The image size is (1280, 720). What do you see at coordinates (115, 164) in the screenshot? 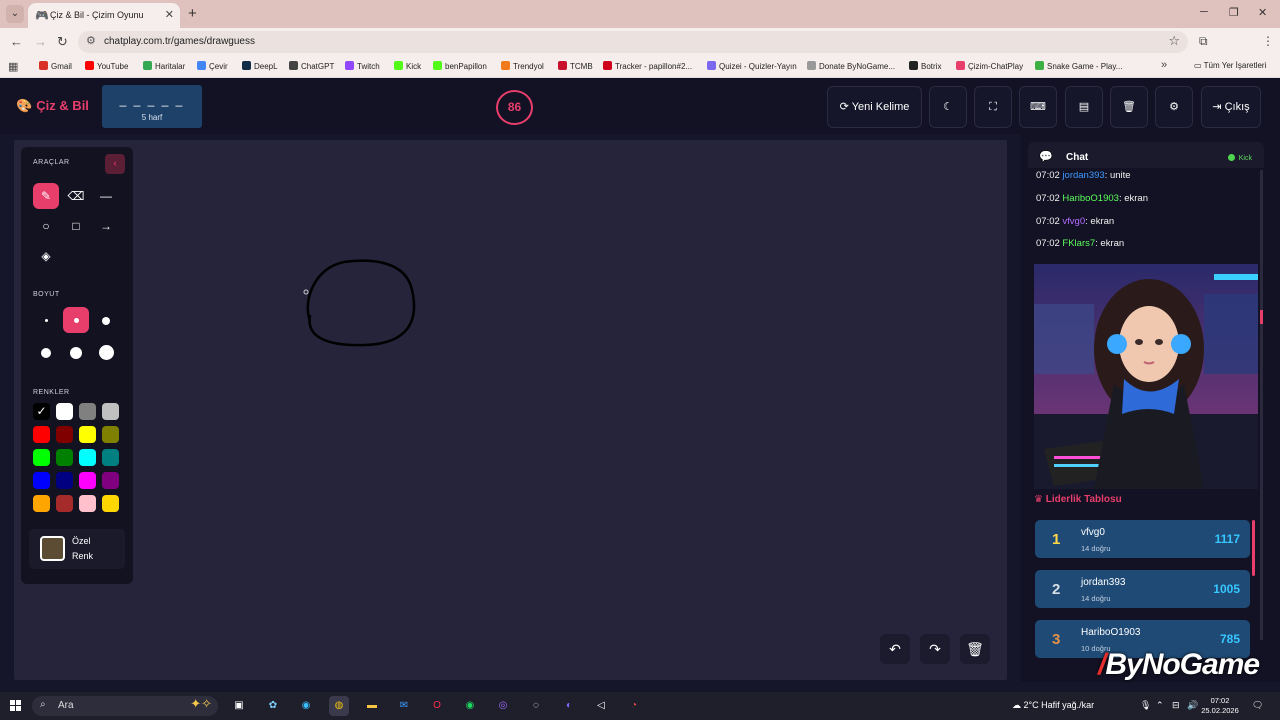
I see `collapse-panel-button: ‹` at bounding box center [115, 164].